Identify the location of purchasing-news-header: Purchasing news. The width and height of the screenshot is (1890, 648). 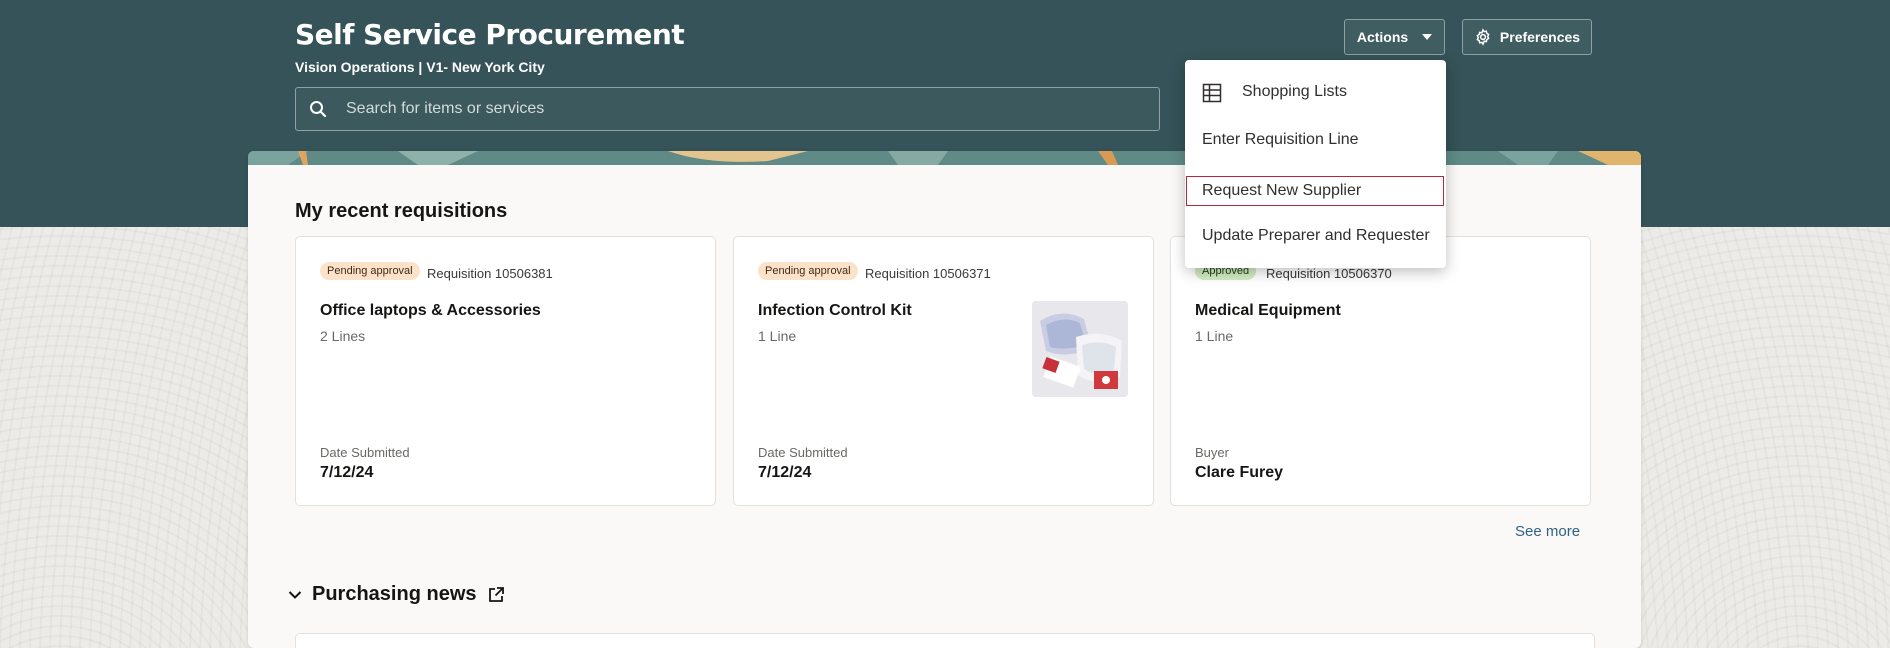
(396, 594).